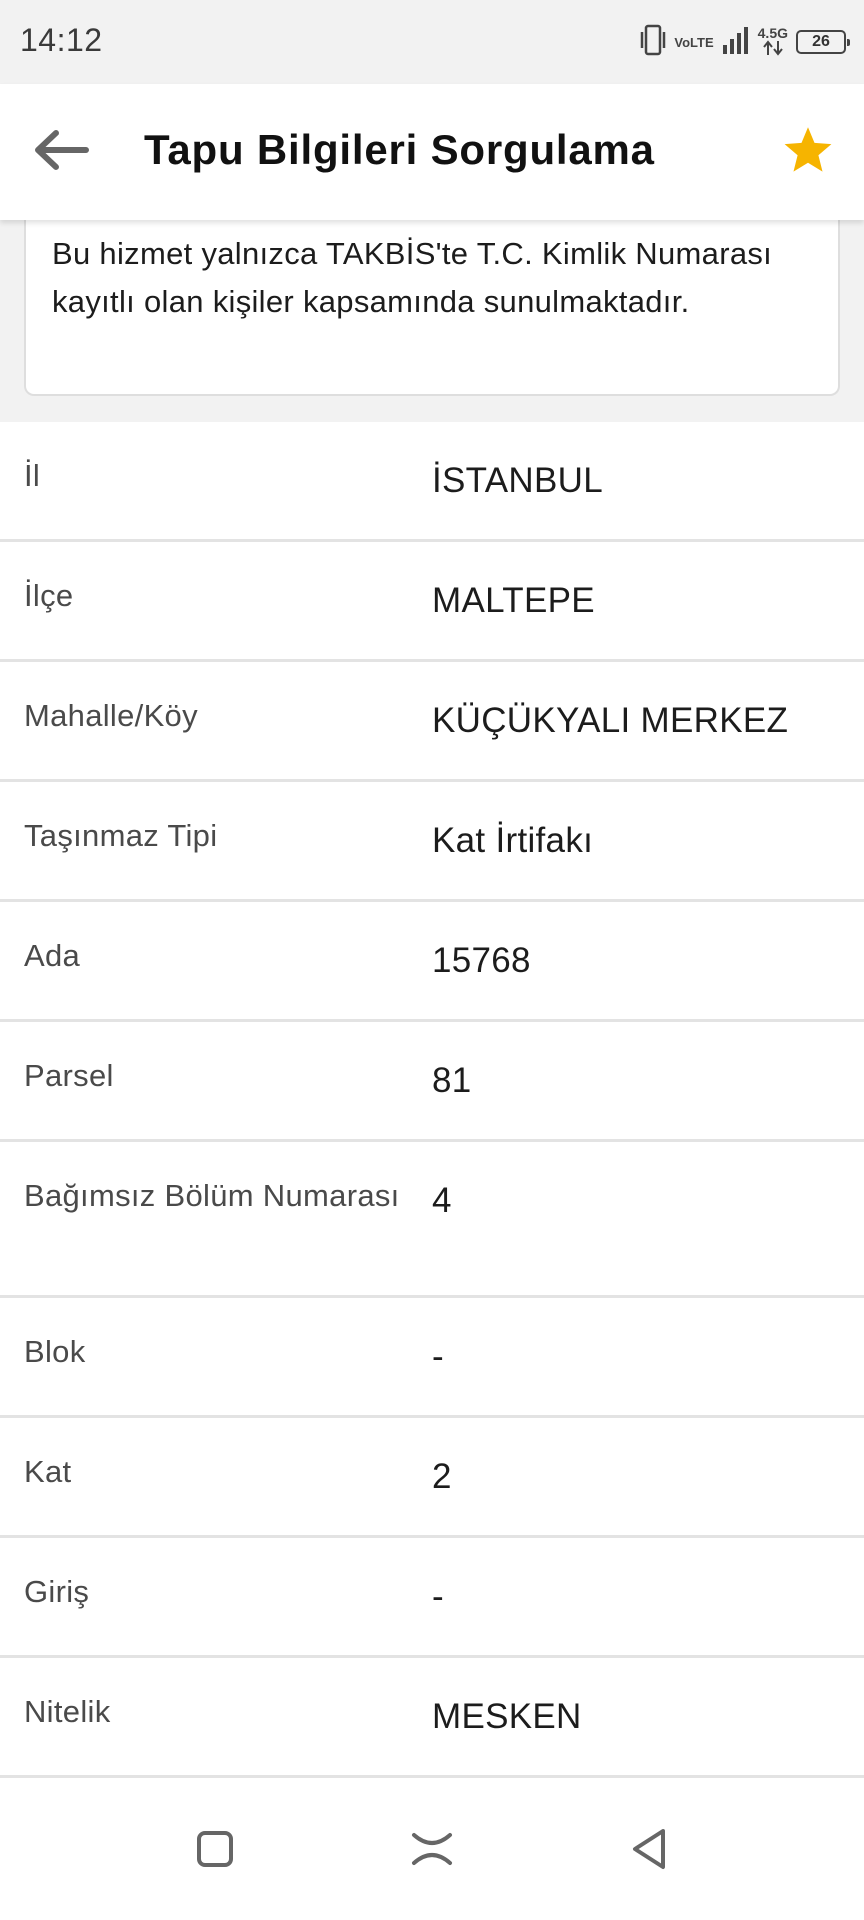  Describe the element at coordinates (442, 1200) in the screenshot. I see `info-value: 4` at that location.